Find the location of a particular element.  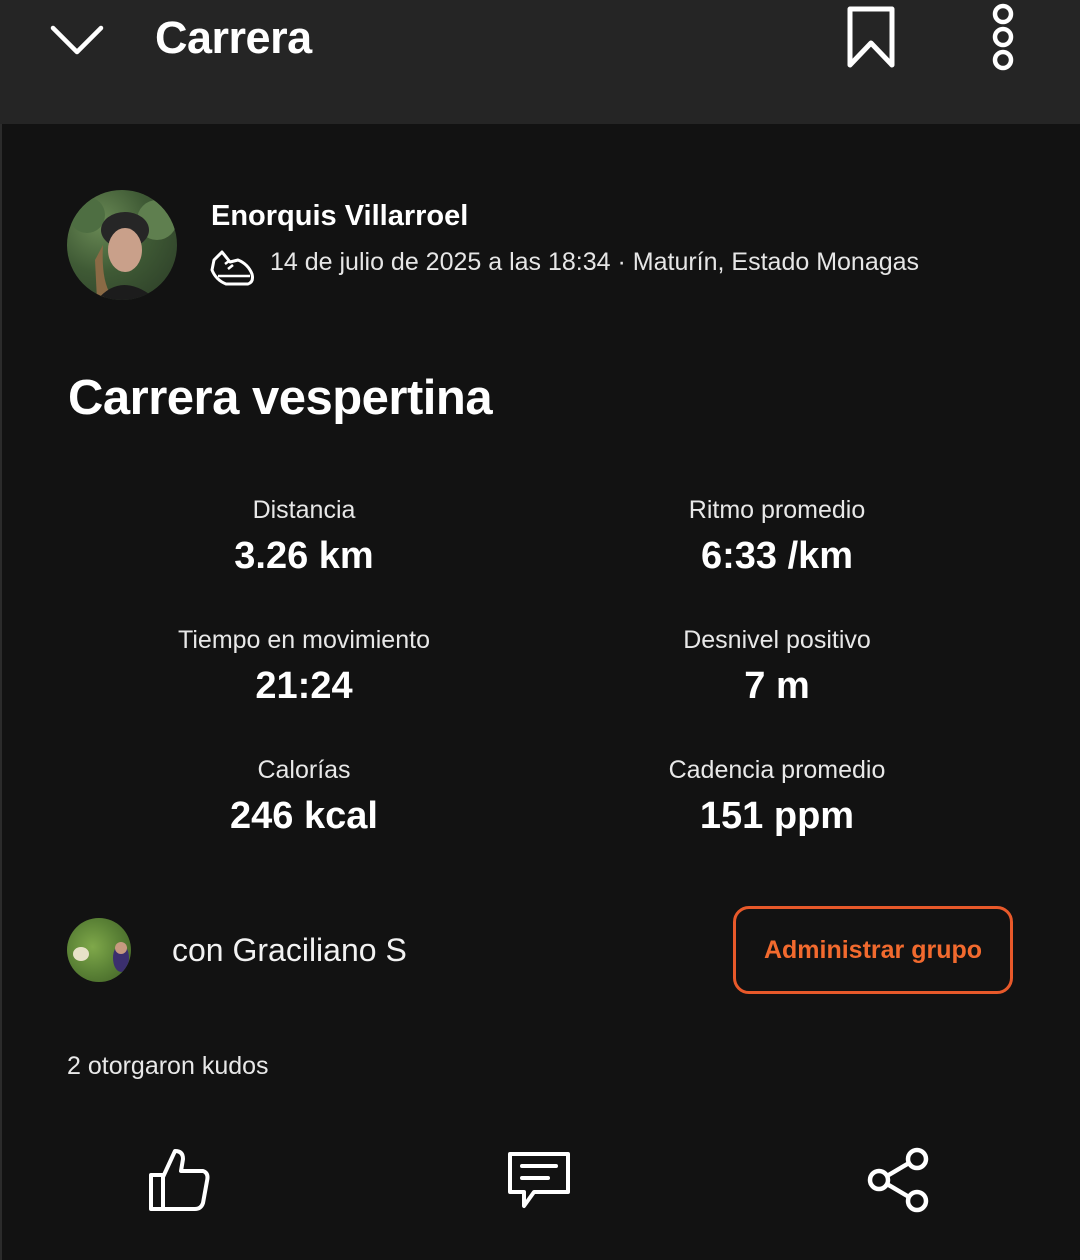

more-vertical-icon is located at coordinates (1003, 37).